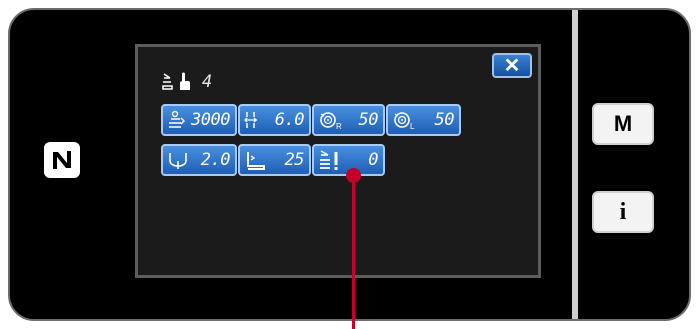 The width and height of the screenshot is (699, 329). What do you see at coordinates (353, 175) in the screenshot?
I see `callout-dot` at bounding box center [353, 175].